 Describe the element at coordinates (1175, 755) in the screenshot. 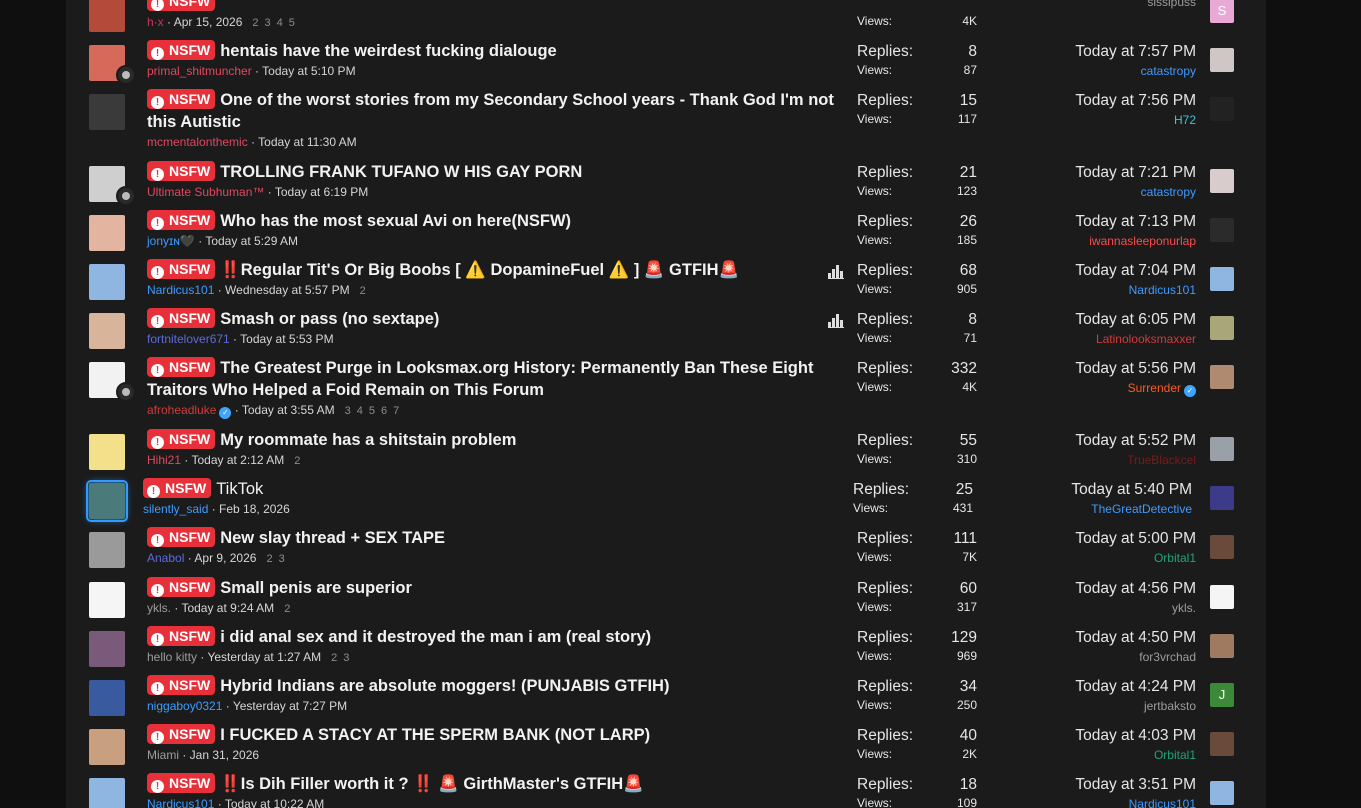

I see `last-post-username: Orbital1` at that location.